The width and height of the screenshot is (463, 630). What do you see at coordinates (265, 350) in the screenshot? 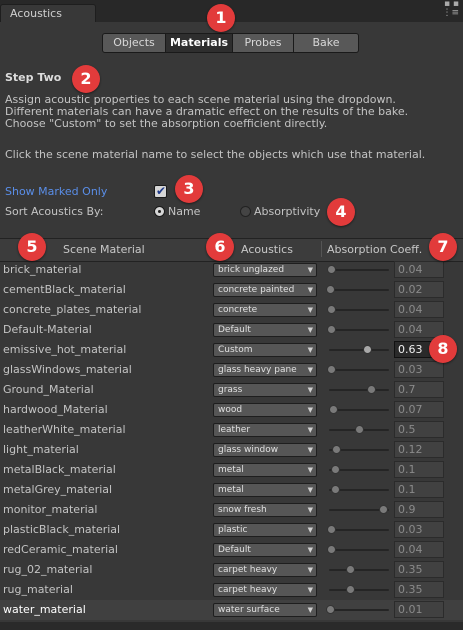
I see `acoustics-dropdown: Custom ▼` at bounding box center [265, 350].